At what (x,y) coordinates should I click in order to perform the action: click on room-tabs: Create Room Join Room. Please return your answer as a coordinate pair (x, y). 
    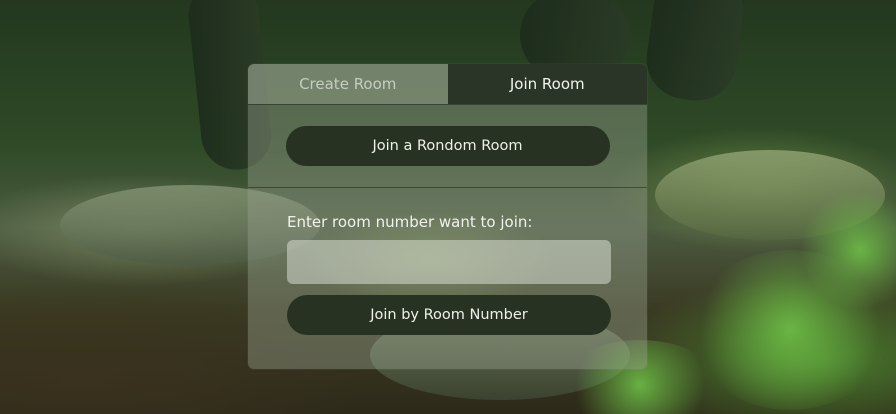
    Looking at the image, I should click on (447, 84).